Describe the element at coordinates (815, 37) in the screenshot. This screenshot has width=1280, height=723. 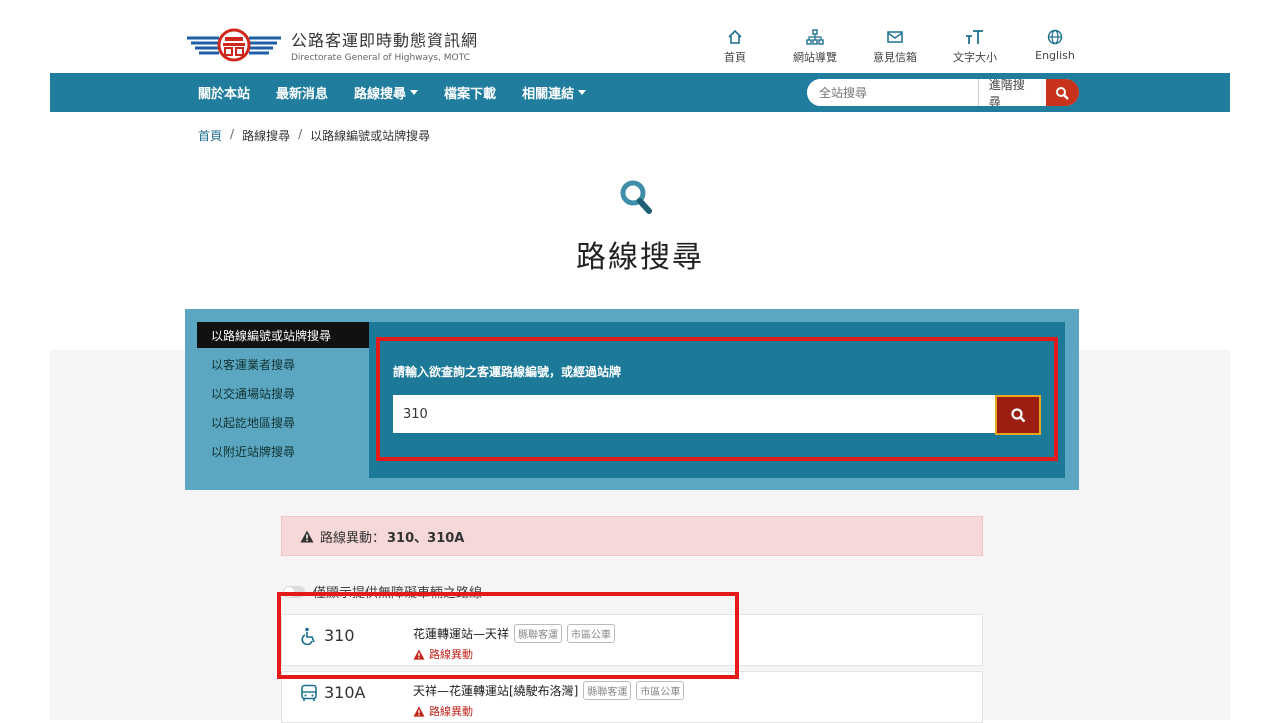
I see `sitemap-icon` at that location.